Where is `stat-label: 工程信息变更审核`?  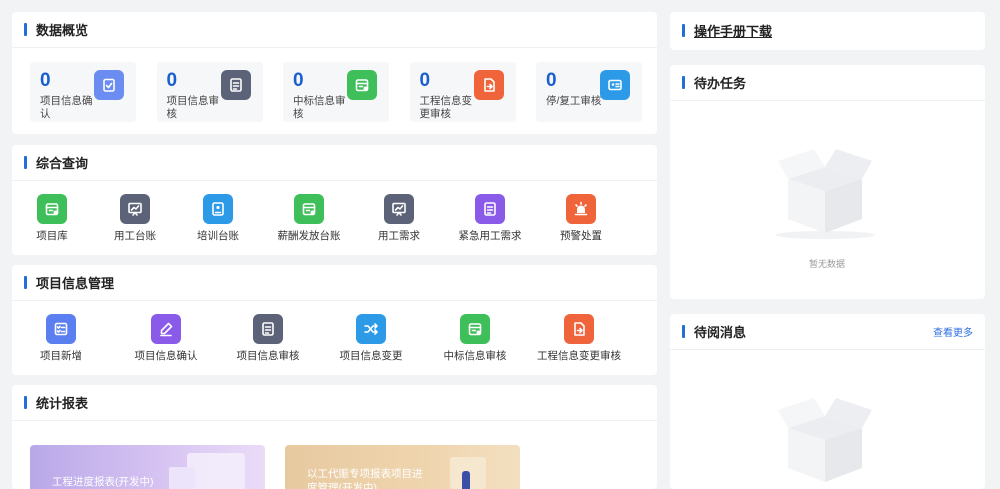
stat-label: 工程信息变更审核 is located at coordinates (446, 107).